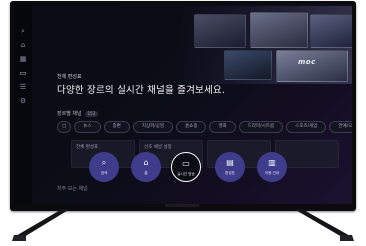 The width and height of the screenshot is (366, 246). What do you see at coordinates (87, 147) in the screenshot?
I see `card-label: 전체 편성표` at bounding box center [87, 147].